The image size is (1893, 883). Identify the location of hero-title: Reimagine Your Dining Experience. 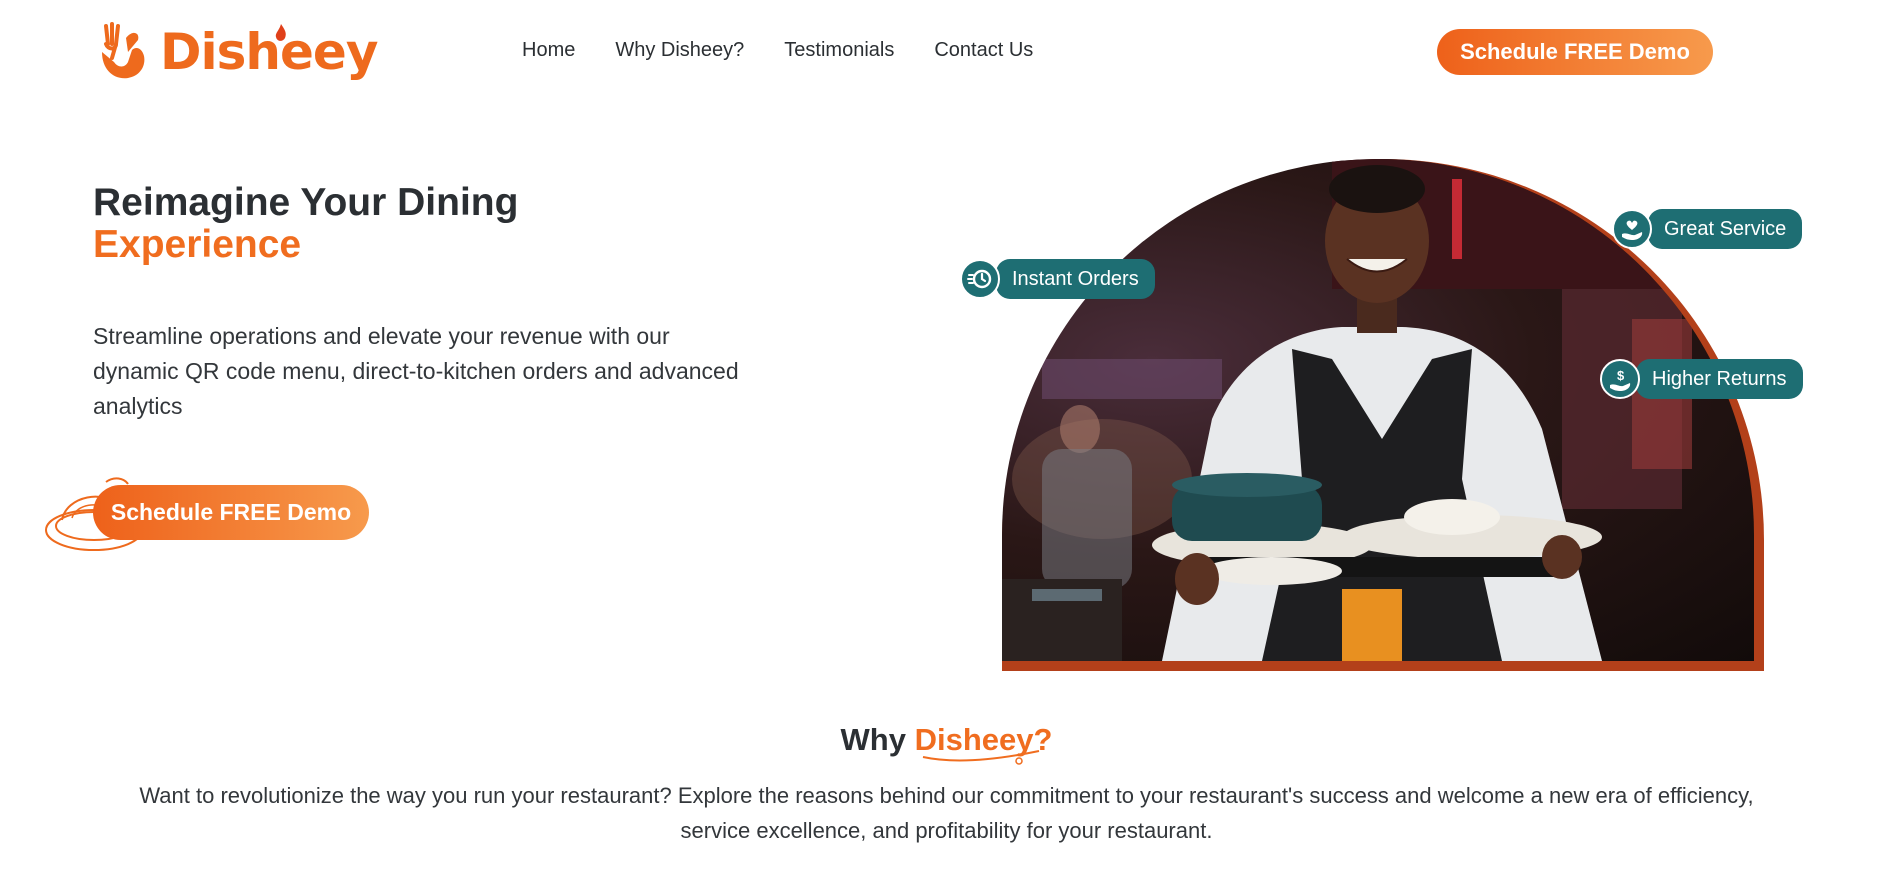
(305, 224).